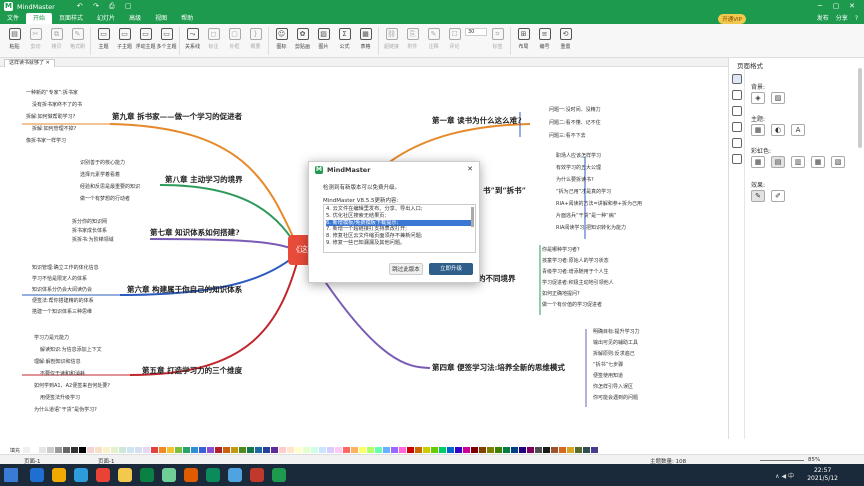 The image size is (864, 486). What do you see at coordinates (732, 19) in the screenshot?
I see `vip-button: 开通VIP` at bounding box center [732, 19].